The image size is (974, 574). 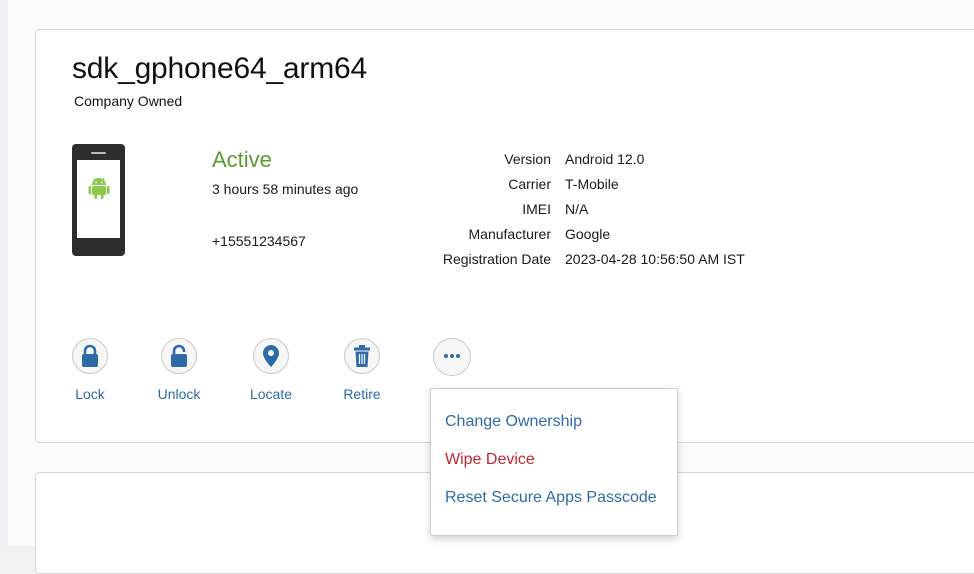 I want to click on ownership-label: Company Owned, so click(x=128, y=101).